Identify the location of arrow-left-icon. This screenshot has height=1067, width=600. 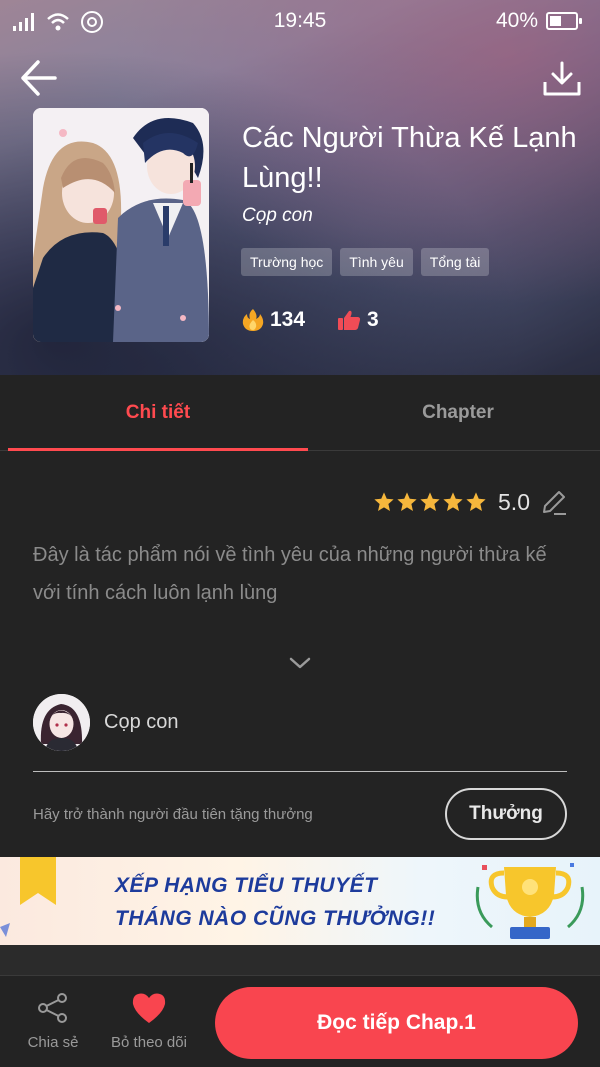
(39, 78).